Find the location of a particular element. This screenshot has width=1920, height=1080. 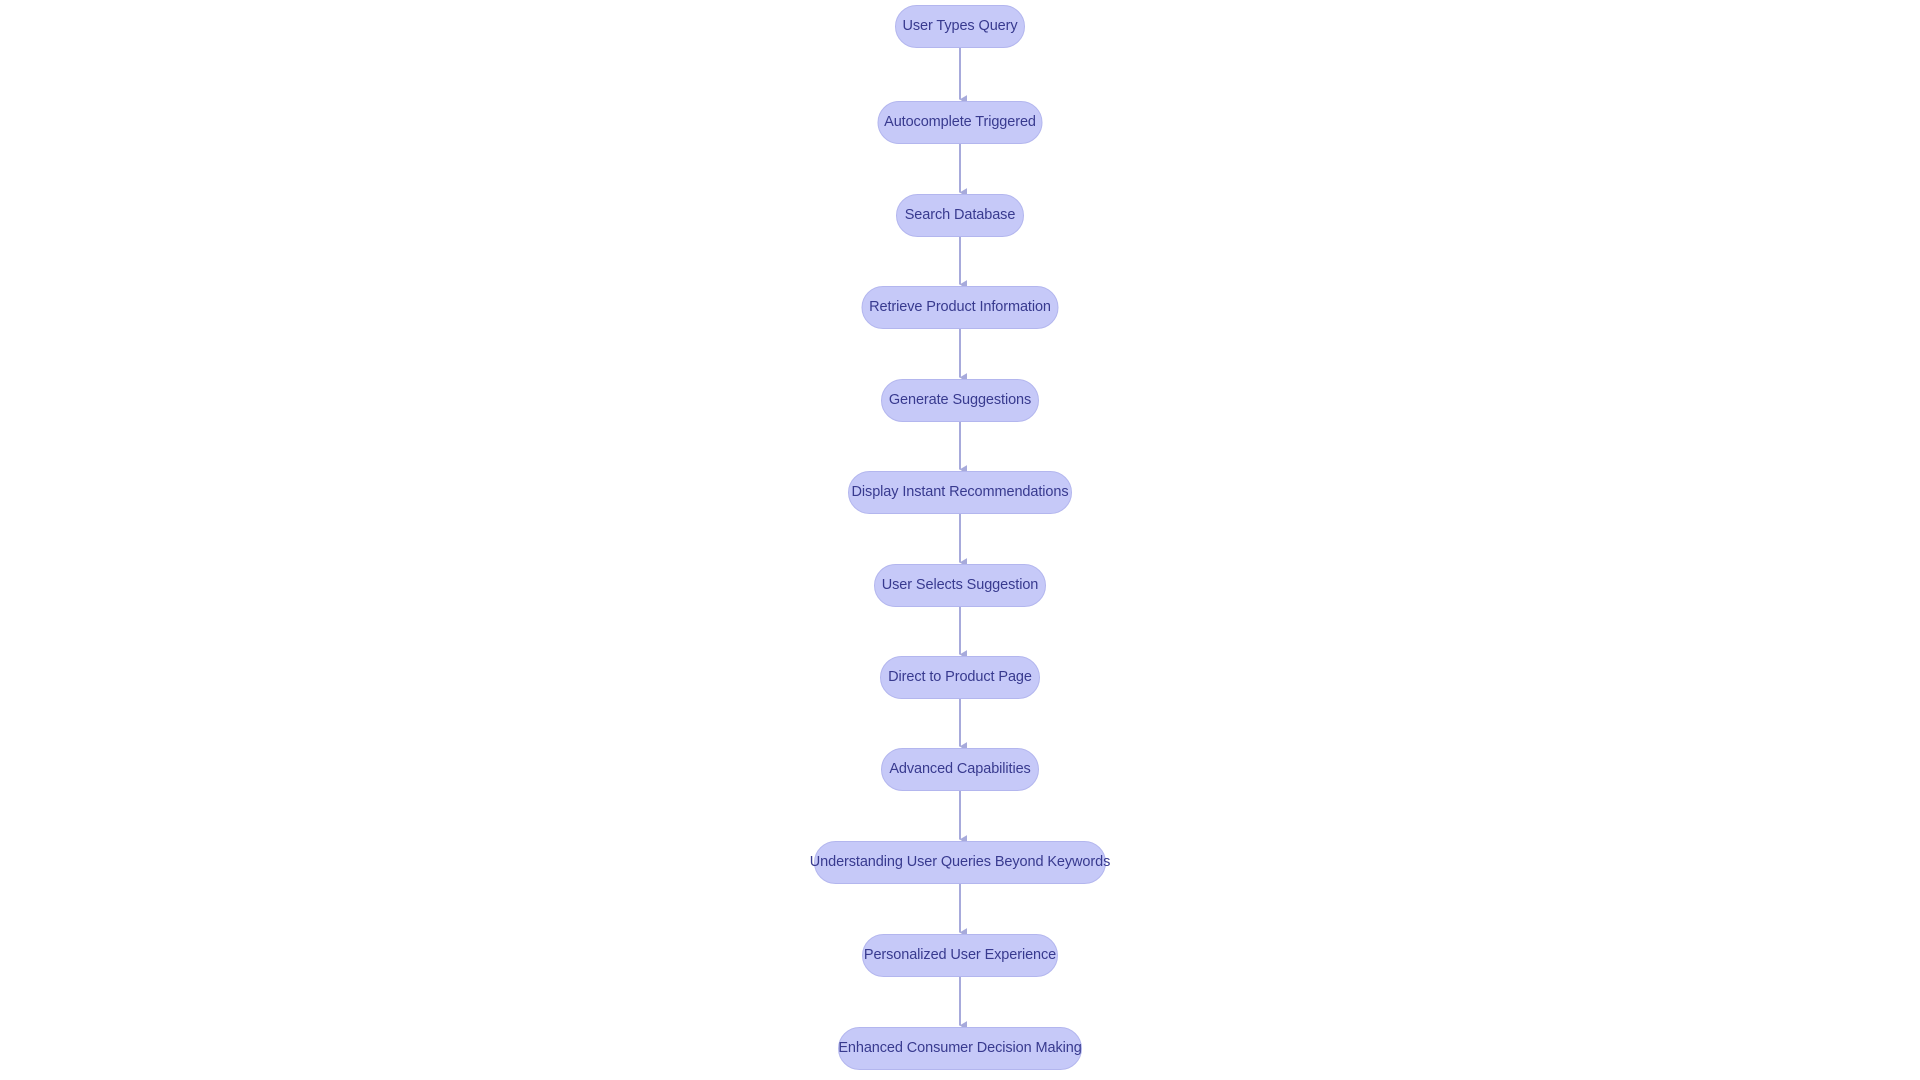

flow-node: Enhanced Consumer Decision Making is located at coordinates (960, 1048).